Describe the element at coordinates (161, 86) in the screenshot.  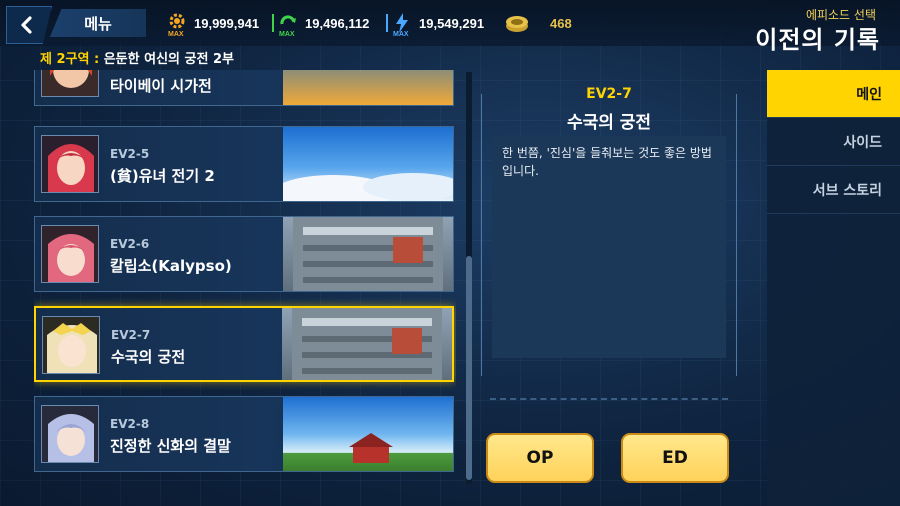
I see `episode-name: 타이베이 시가전` at that location.